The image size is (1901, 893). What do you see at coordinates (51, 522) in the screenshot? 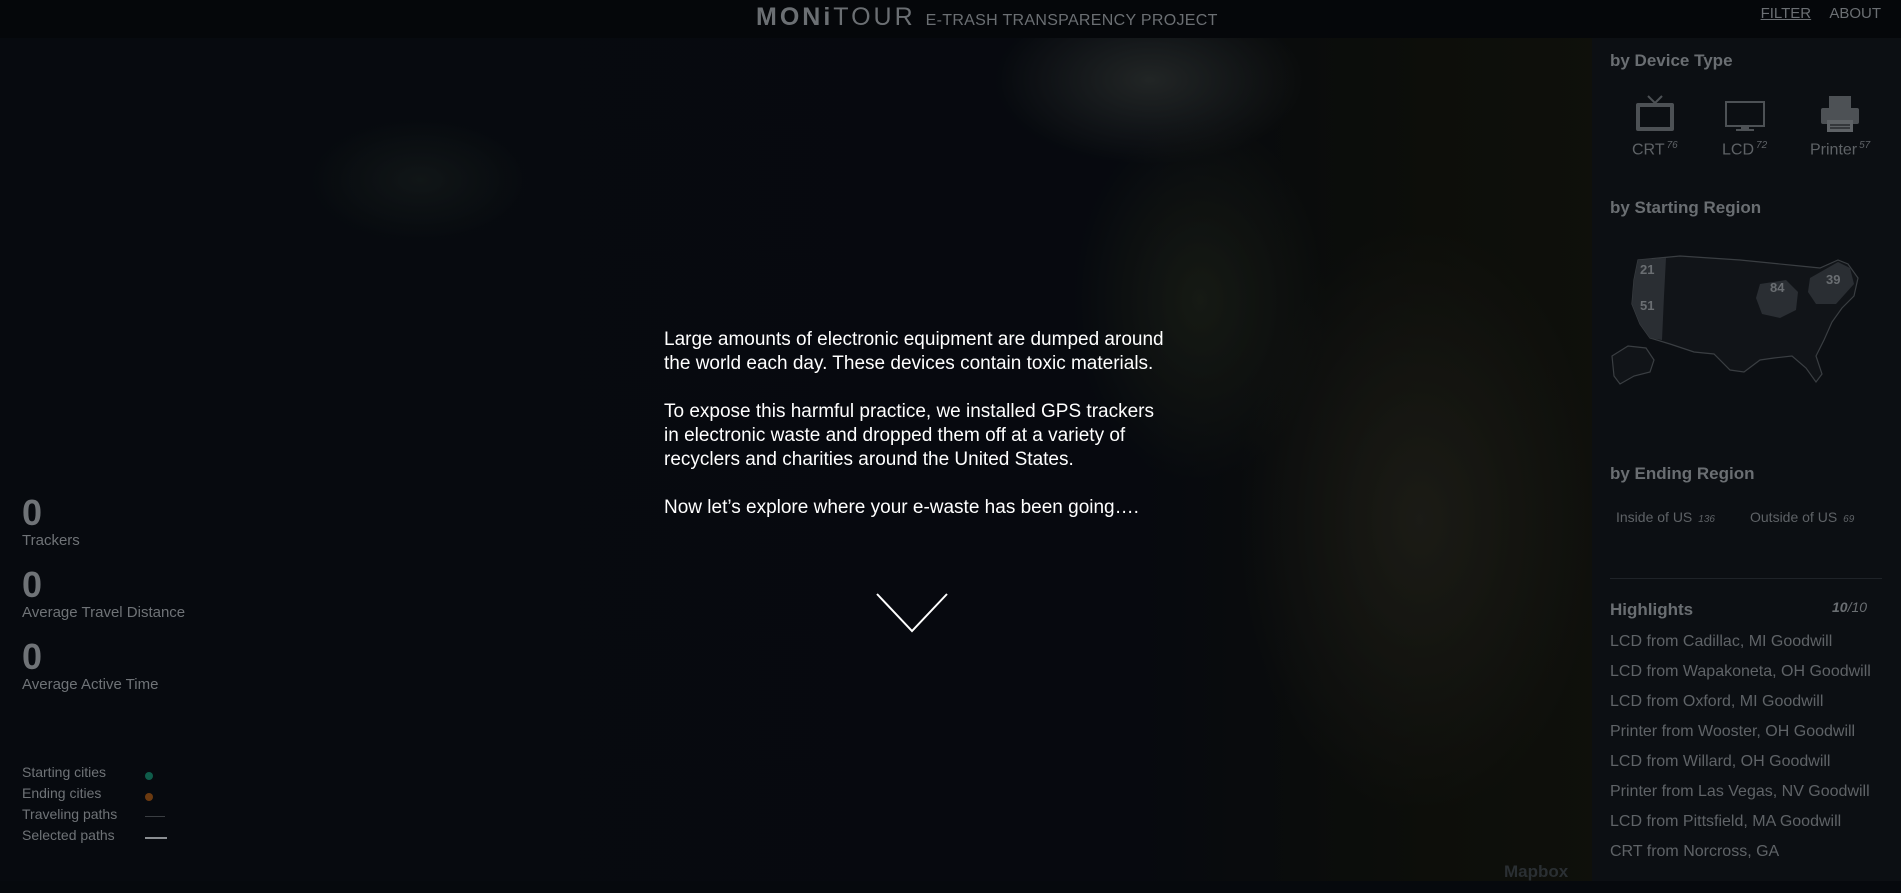
I see `trackers-stat: 0 Trackers` at bounding box center [51, 522].